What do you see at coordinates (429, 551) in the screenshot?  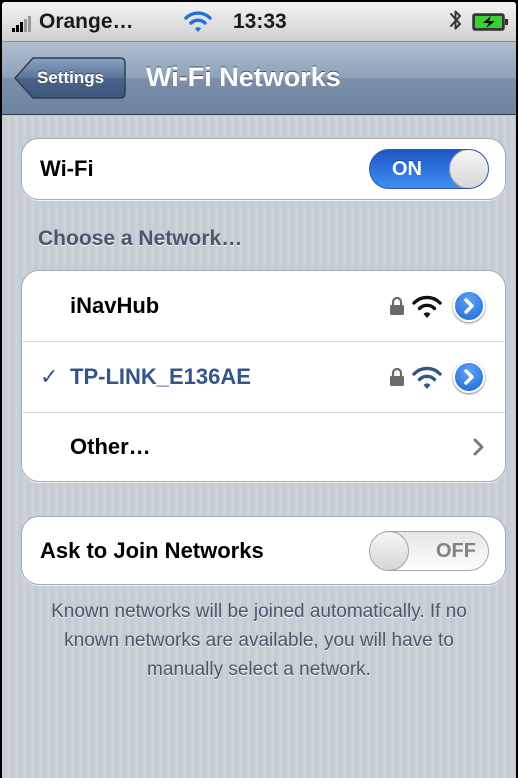 I see `ask-to-join-toggle: OFF` at bounding box center [429, 551].